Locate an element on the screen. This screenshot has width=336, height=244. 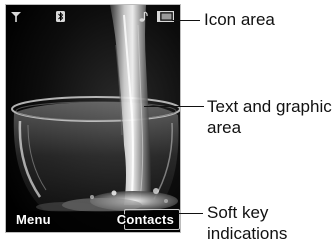
callout-label-soft-key-indications: Soft key indications is located at coordinates (247, 223).